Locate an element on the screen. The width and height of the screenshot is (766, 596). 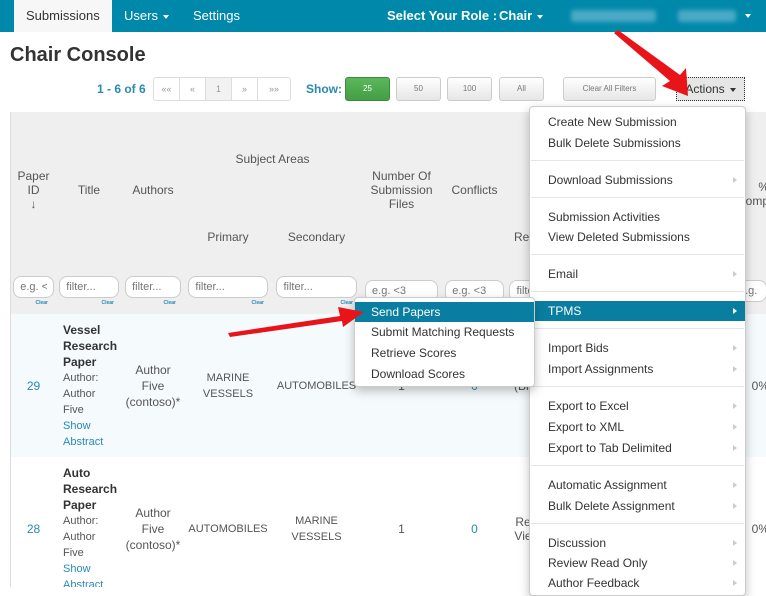
page-1-button: 1 is located at coordinates (219, 89).